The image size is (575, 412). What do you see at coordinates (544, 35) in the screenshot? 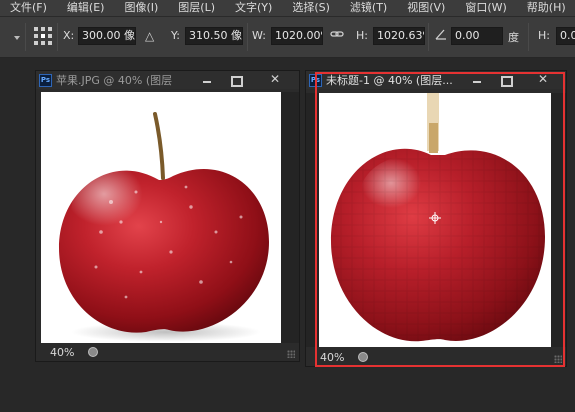
I see `h-skew-label: H:` at bounding box center [544, 35].